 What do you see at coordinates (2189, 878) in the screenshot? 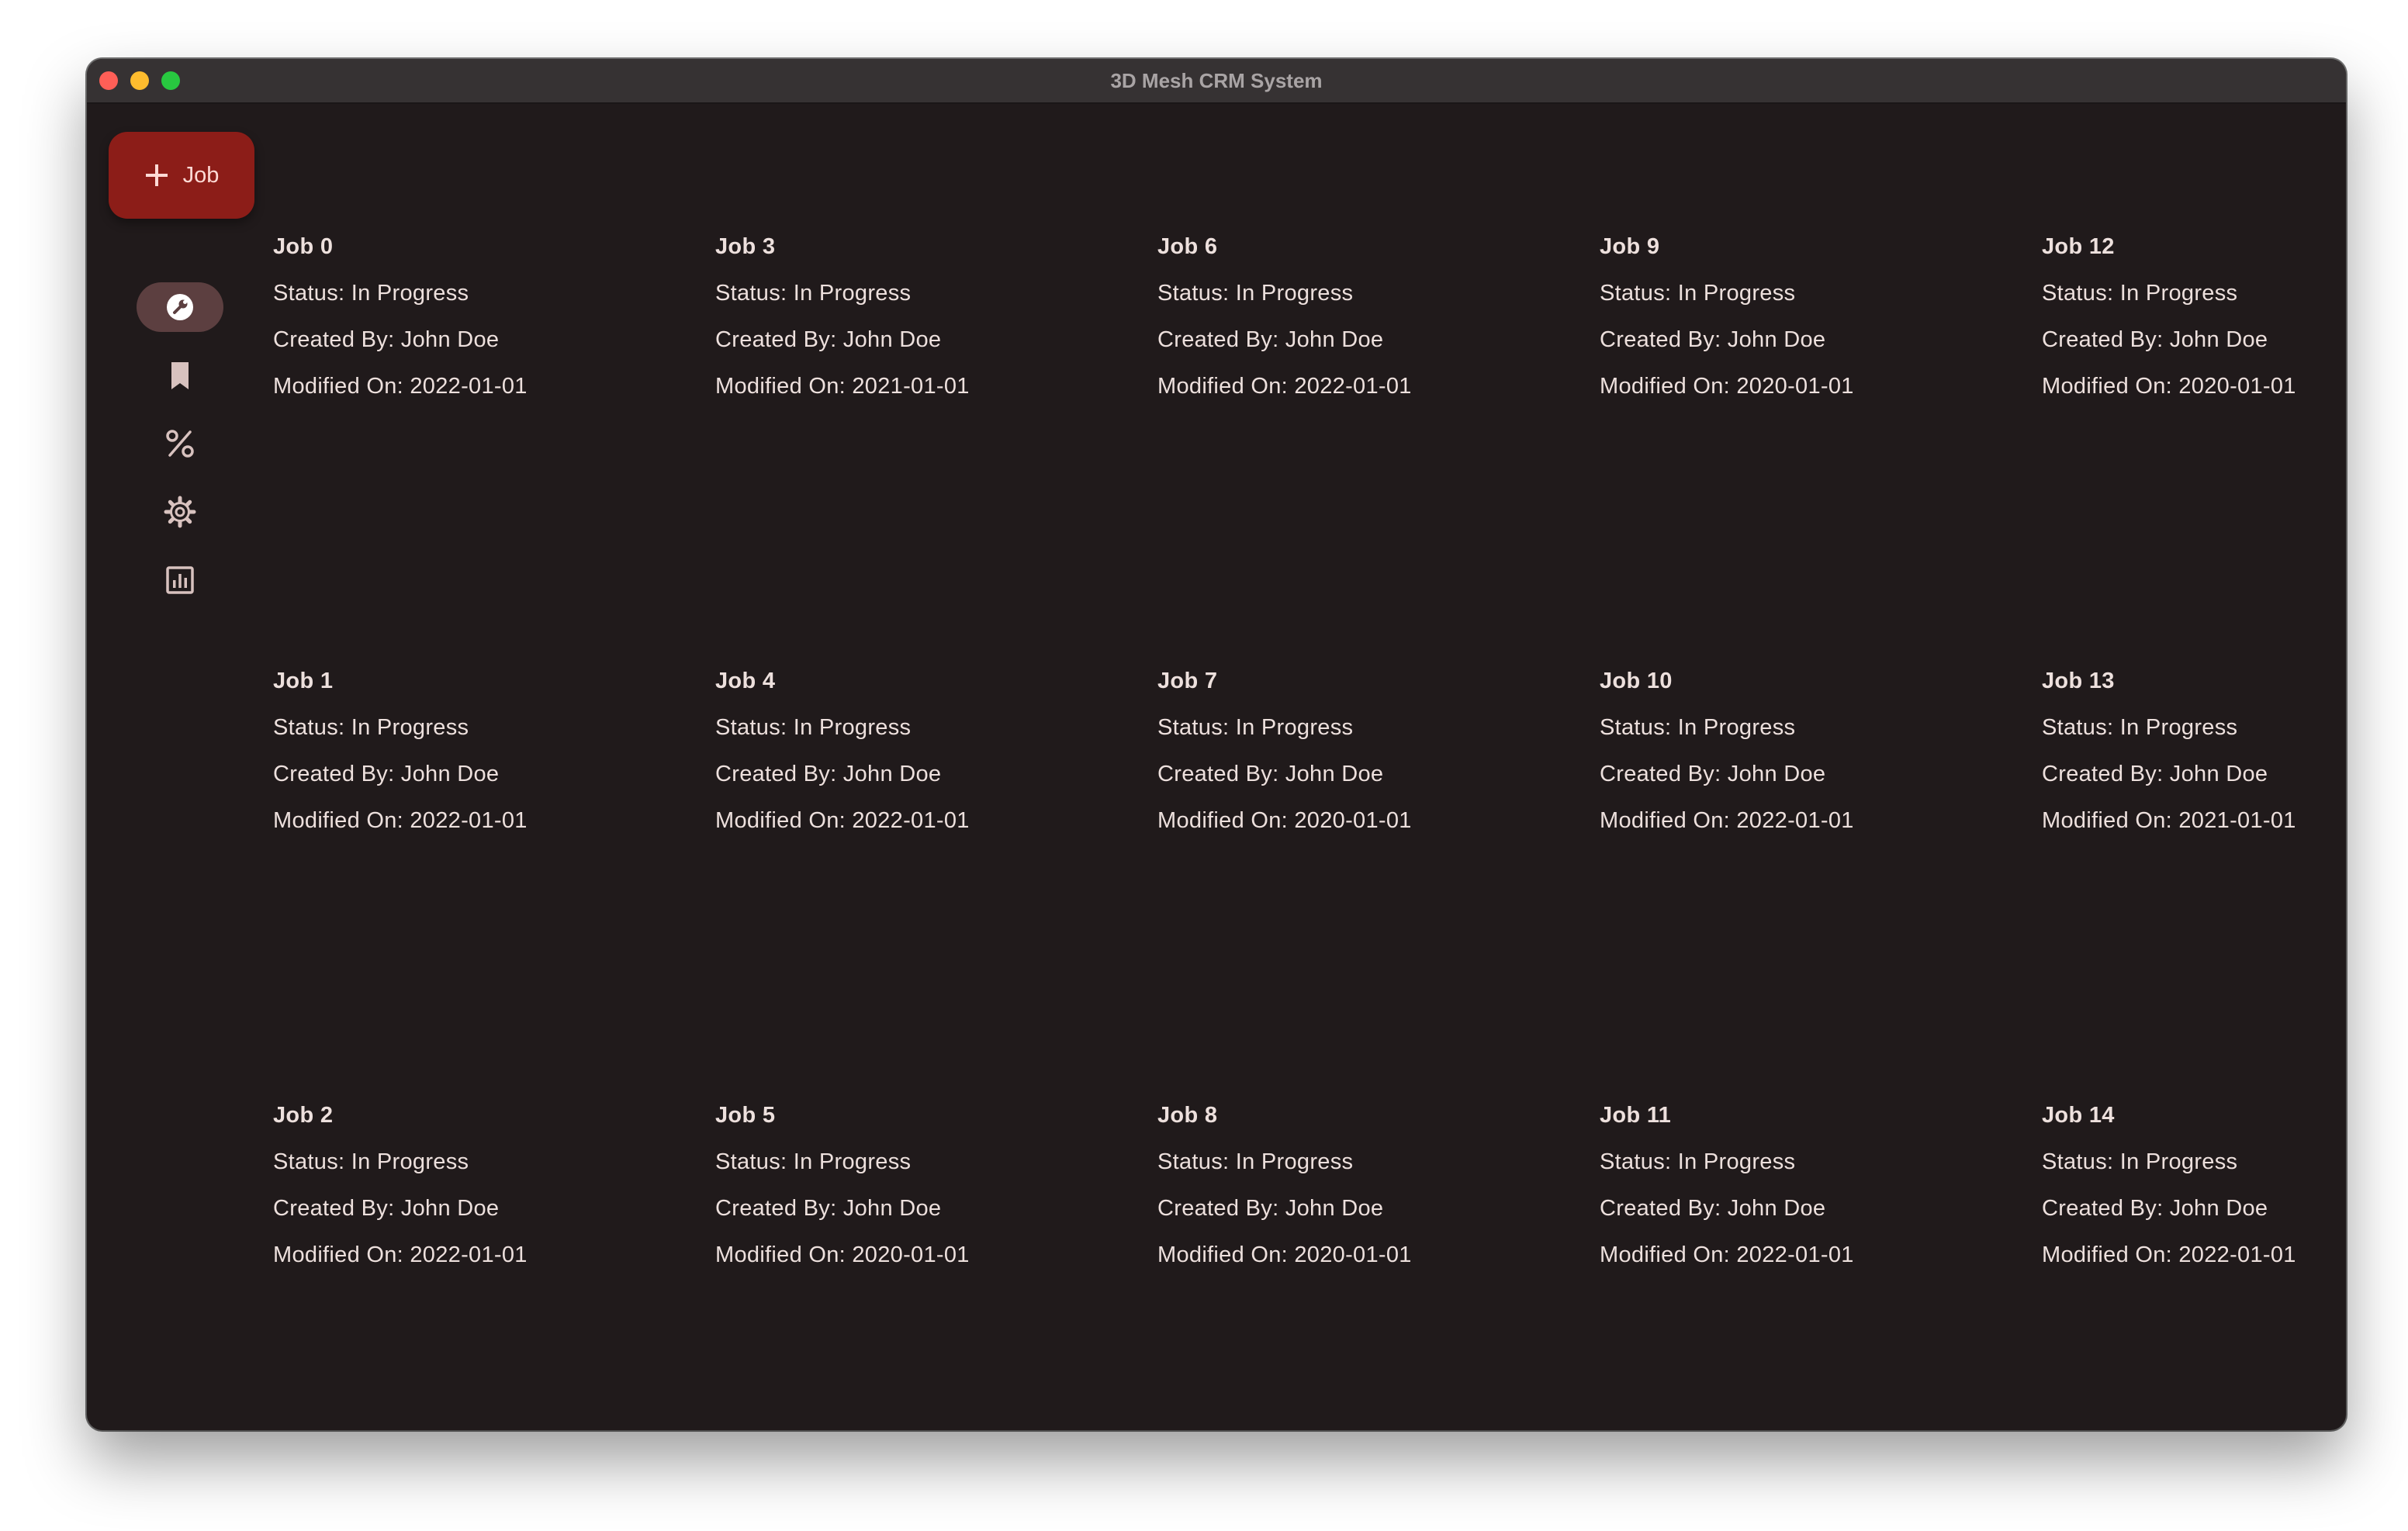
I see `job-card: Job 13 Status: In Progress Created By` at bounding box center [2189, 878].